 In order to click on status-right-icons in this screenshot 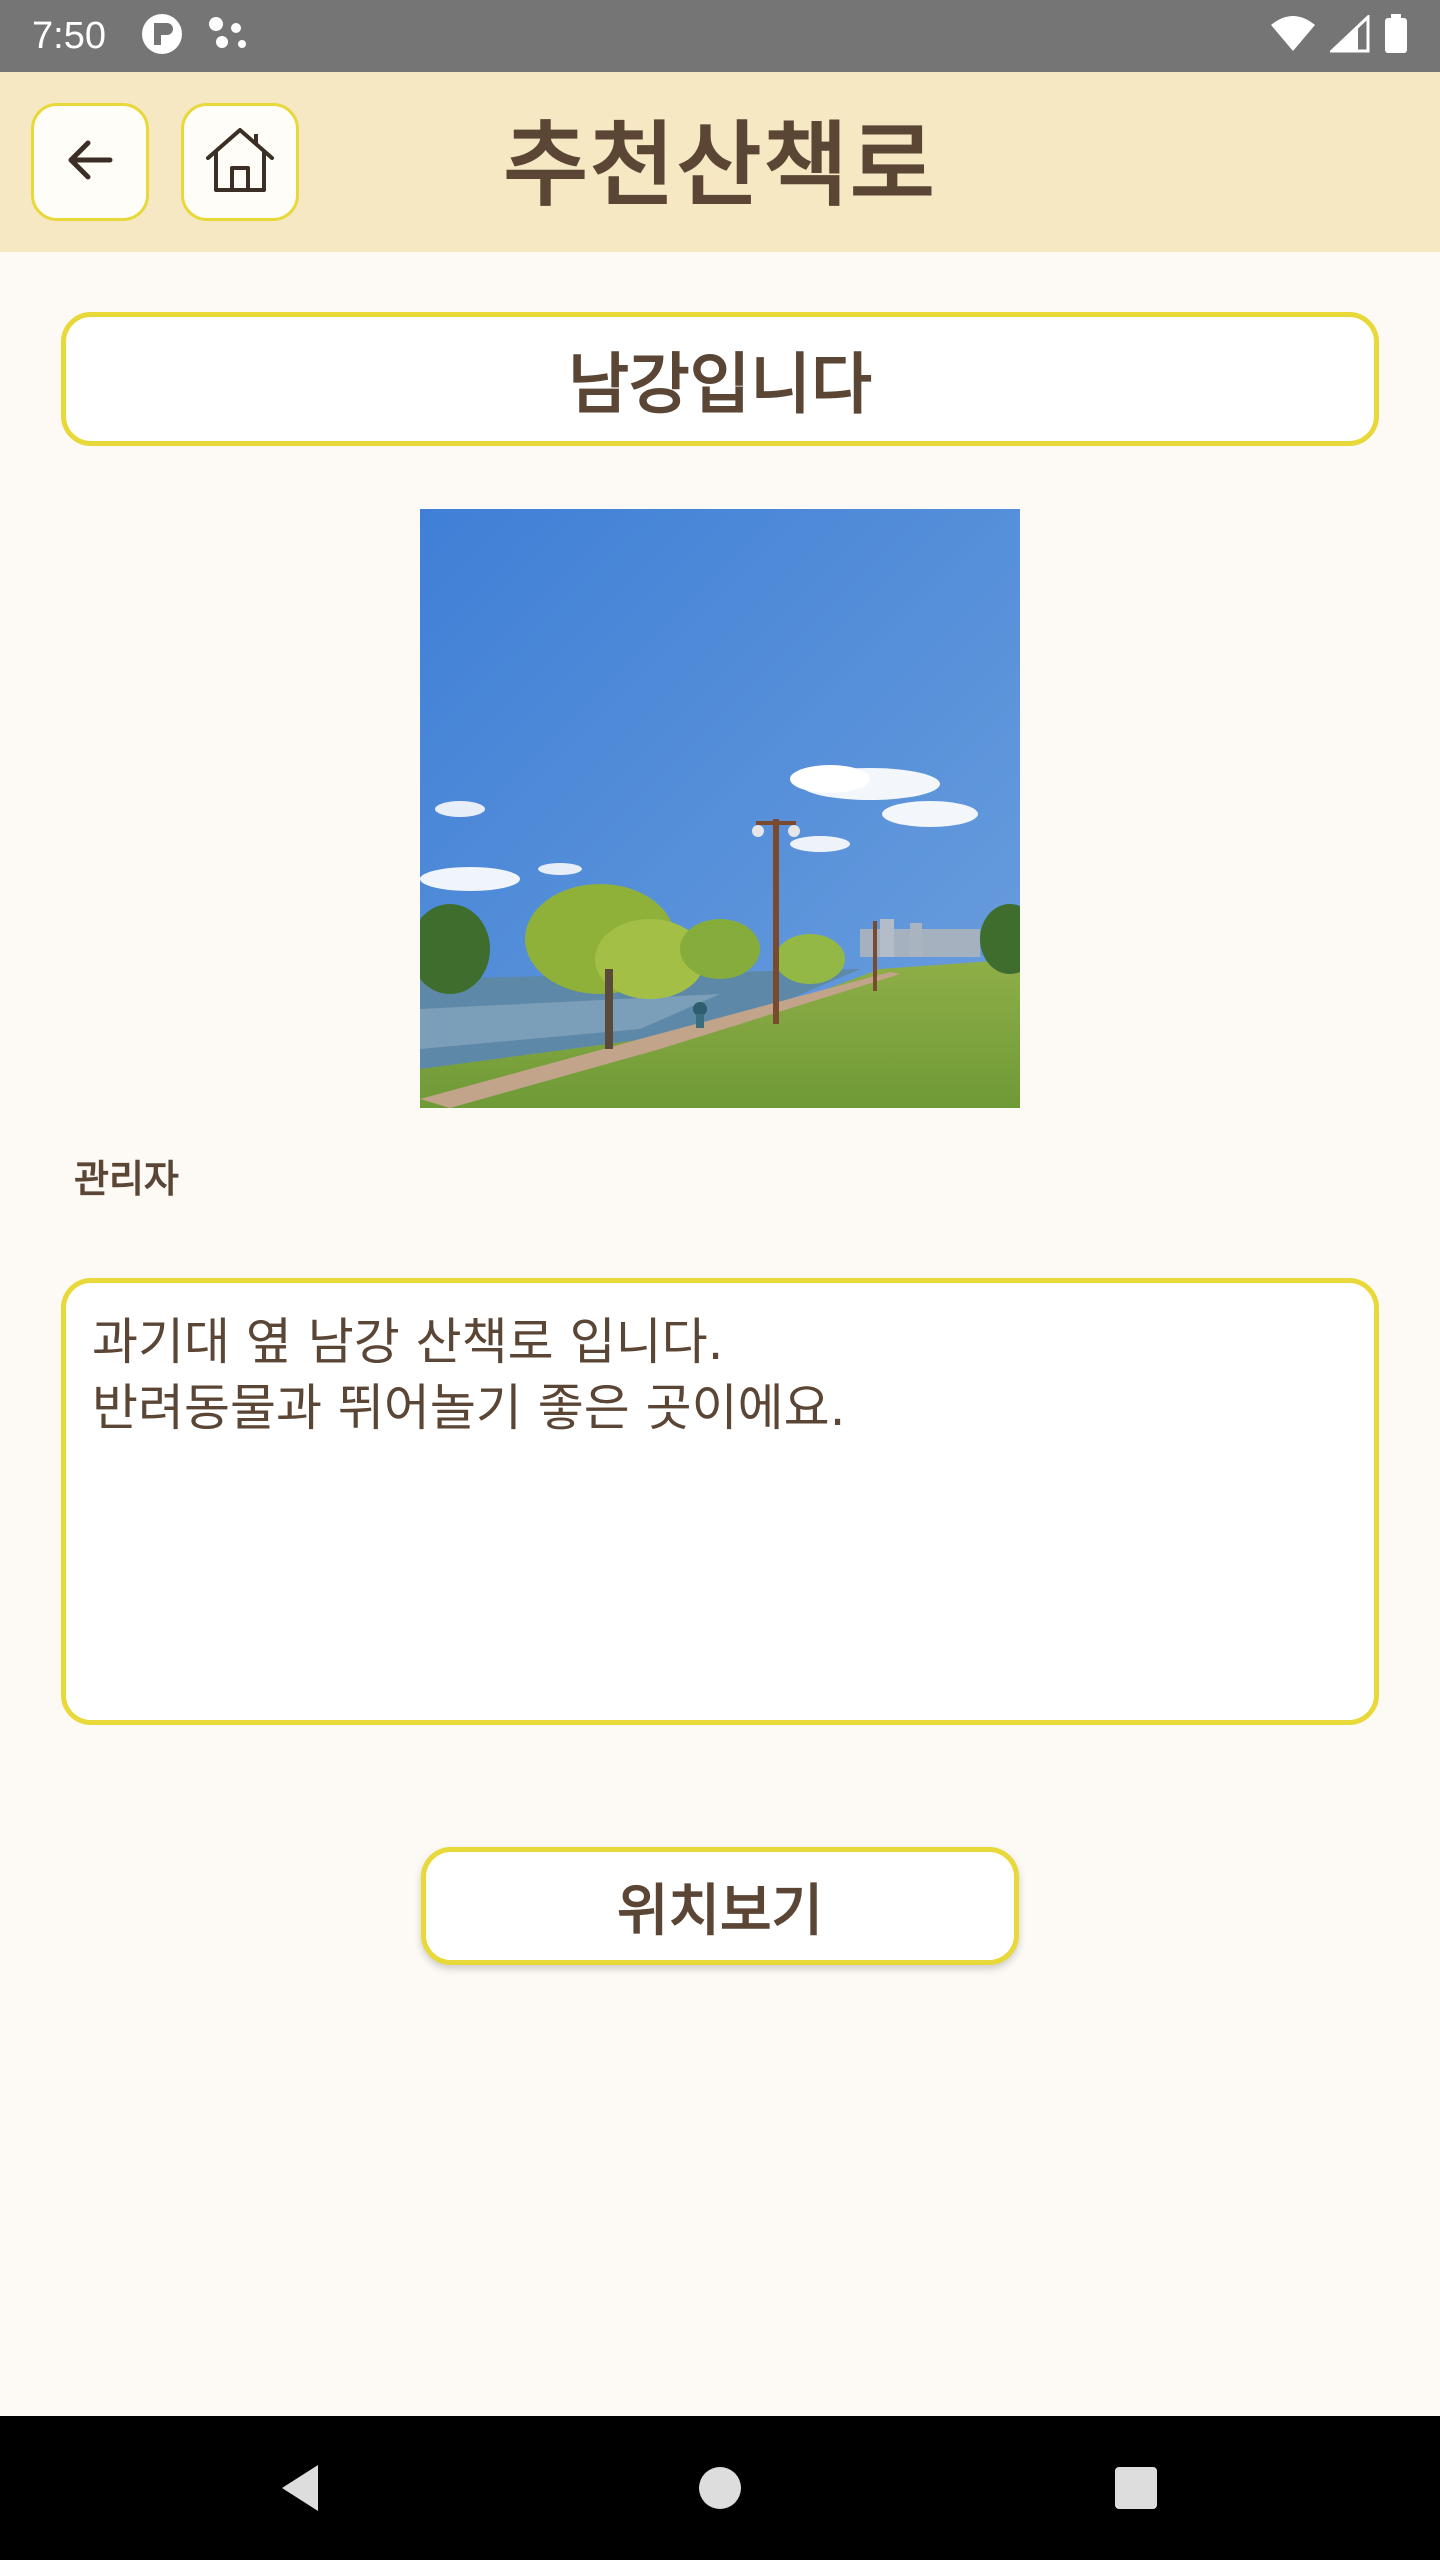, I will do `click(1339, 35)`.